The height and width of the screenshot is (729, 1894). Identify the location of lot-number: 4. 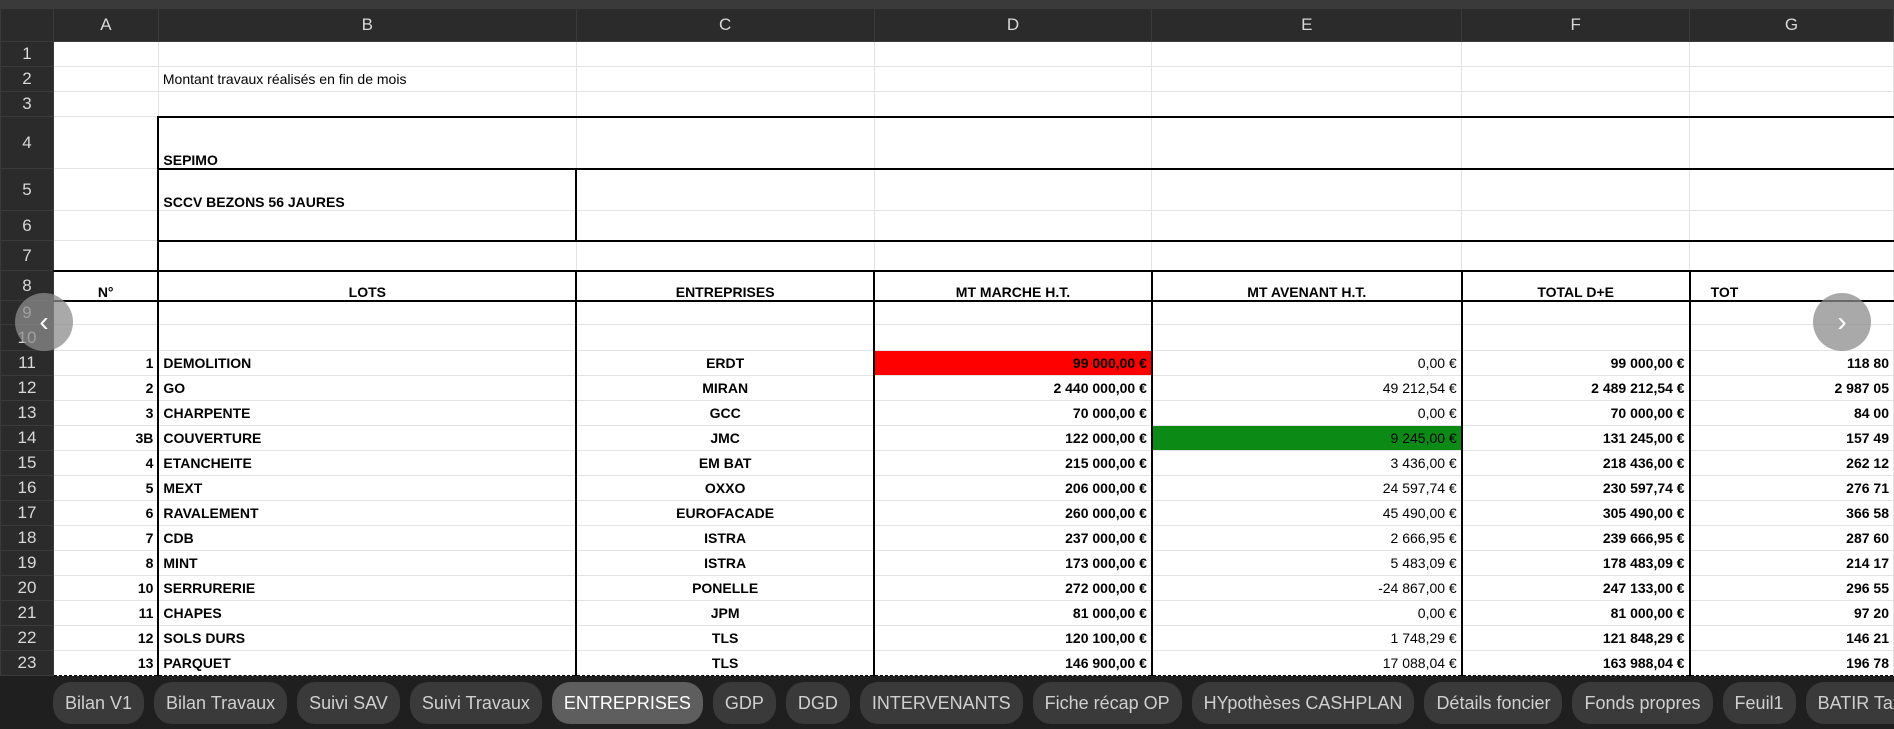
(105, 463).